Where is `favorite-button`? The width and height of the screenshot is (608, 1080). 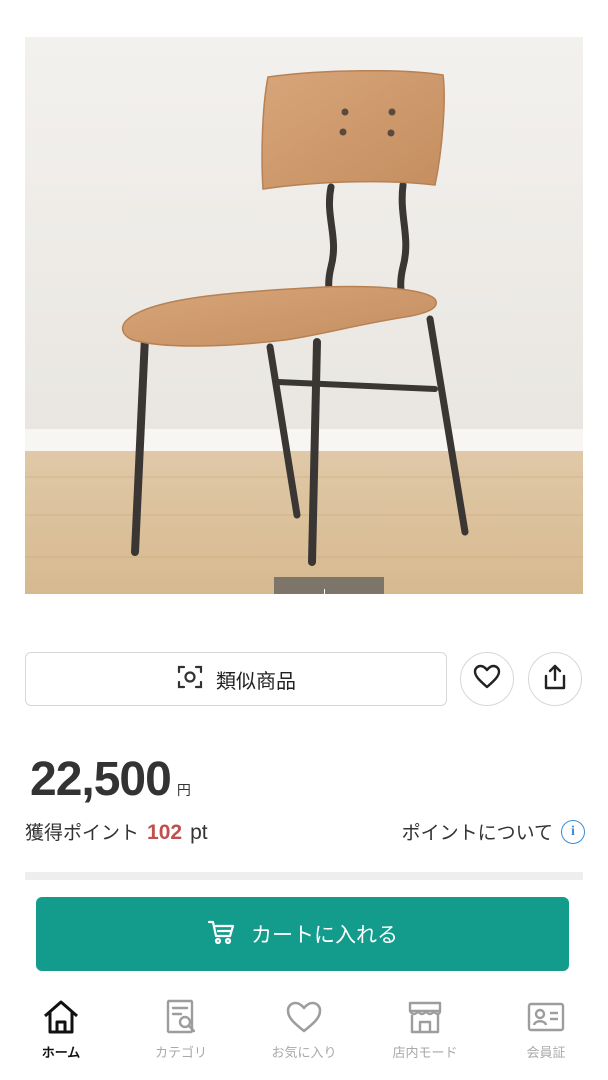 favorite-button is located at coordinates (487, 679).